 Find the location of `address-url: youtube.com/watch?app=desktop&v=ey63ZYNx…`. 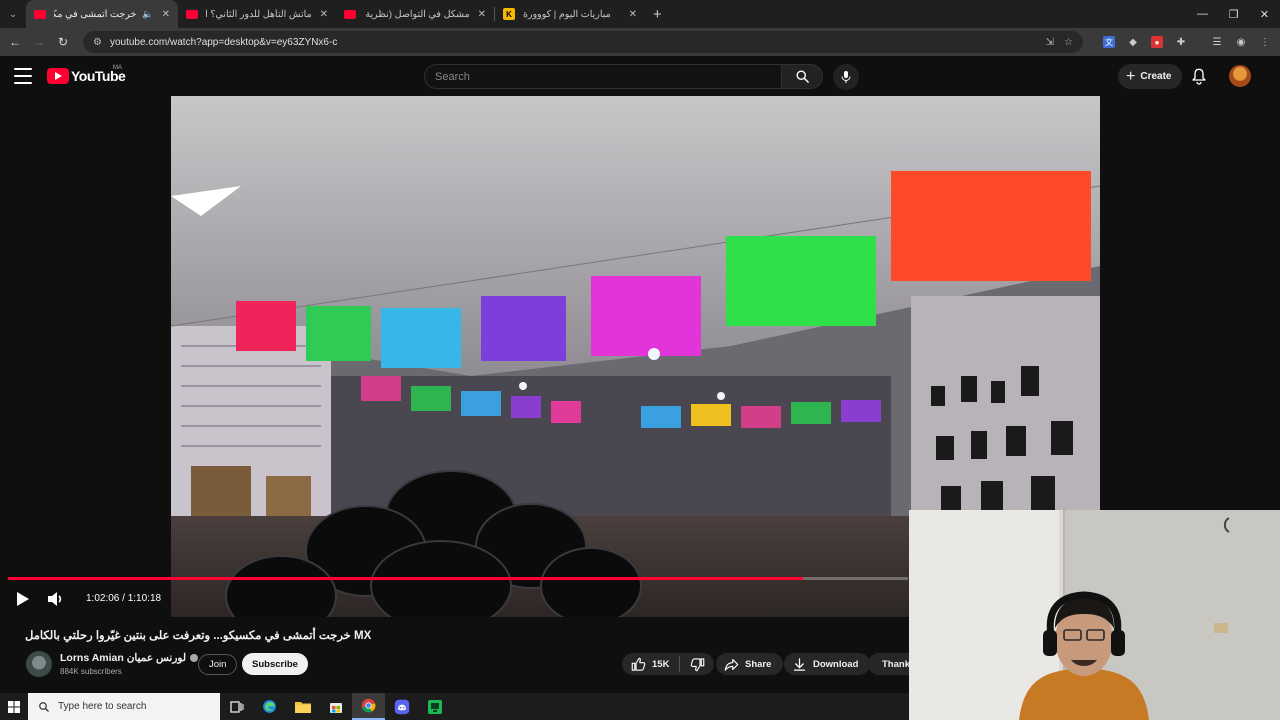

address-url: youtube.com/watch?app=desktop&v=ey63ZYNx… is located at coordinates (578, 42).